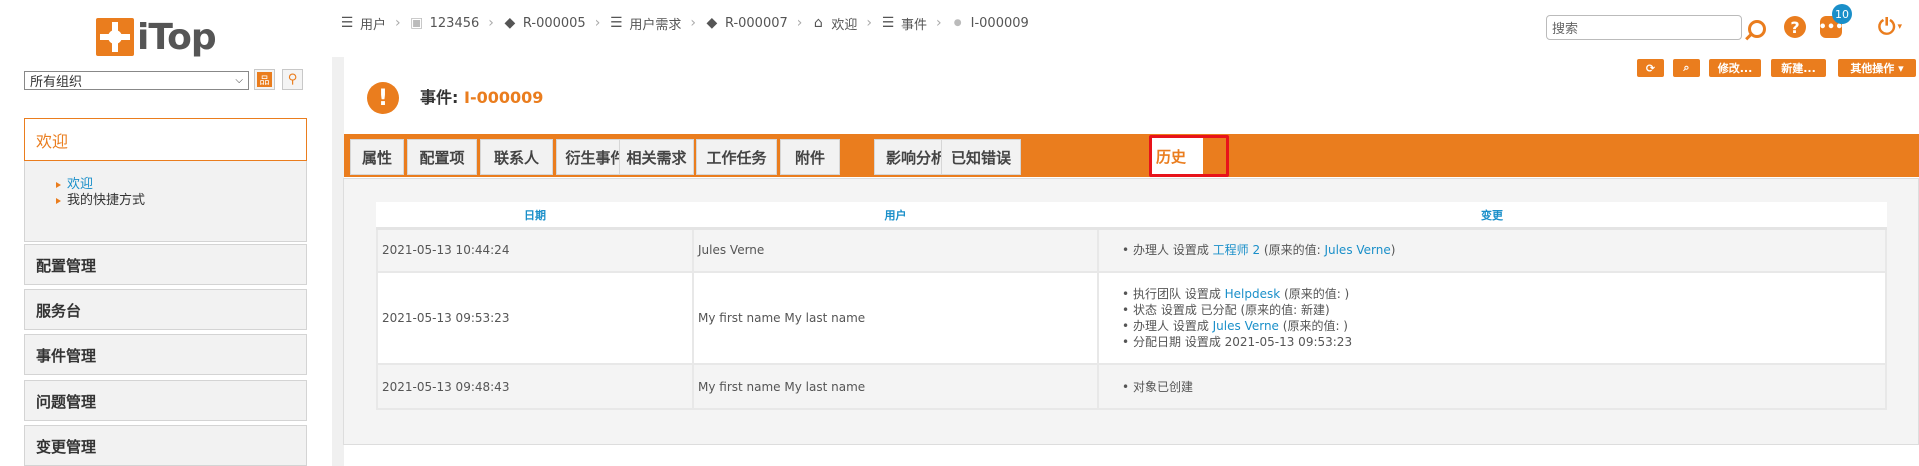 This screenshot has height=466, width=1919. I want to click on breadcrumb-label: R-000007, so click(756, 23).